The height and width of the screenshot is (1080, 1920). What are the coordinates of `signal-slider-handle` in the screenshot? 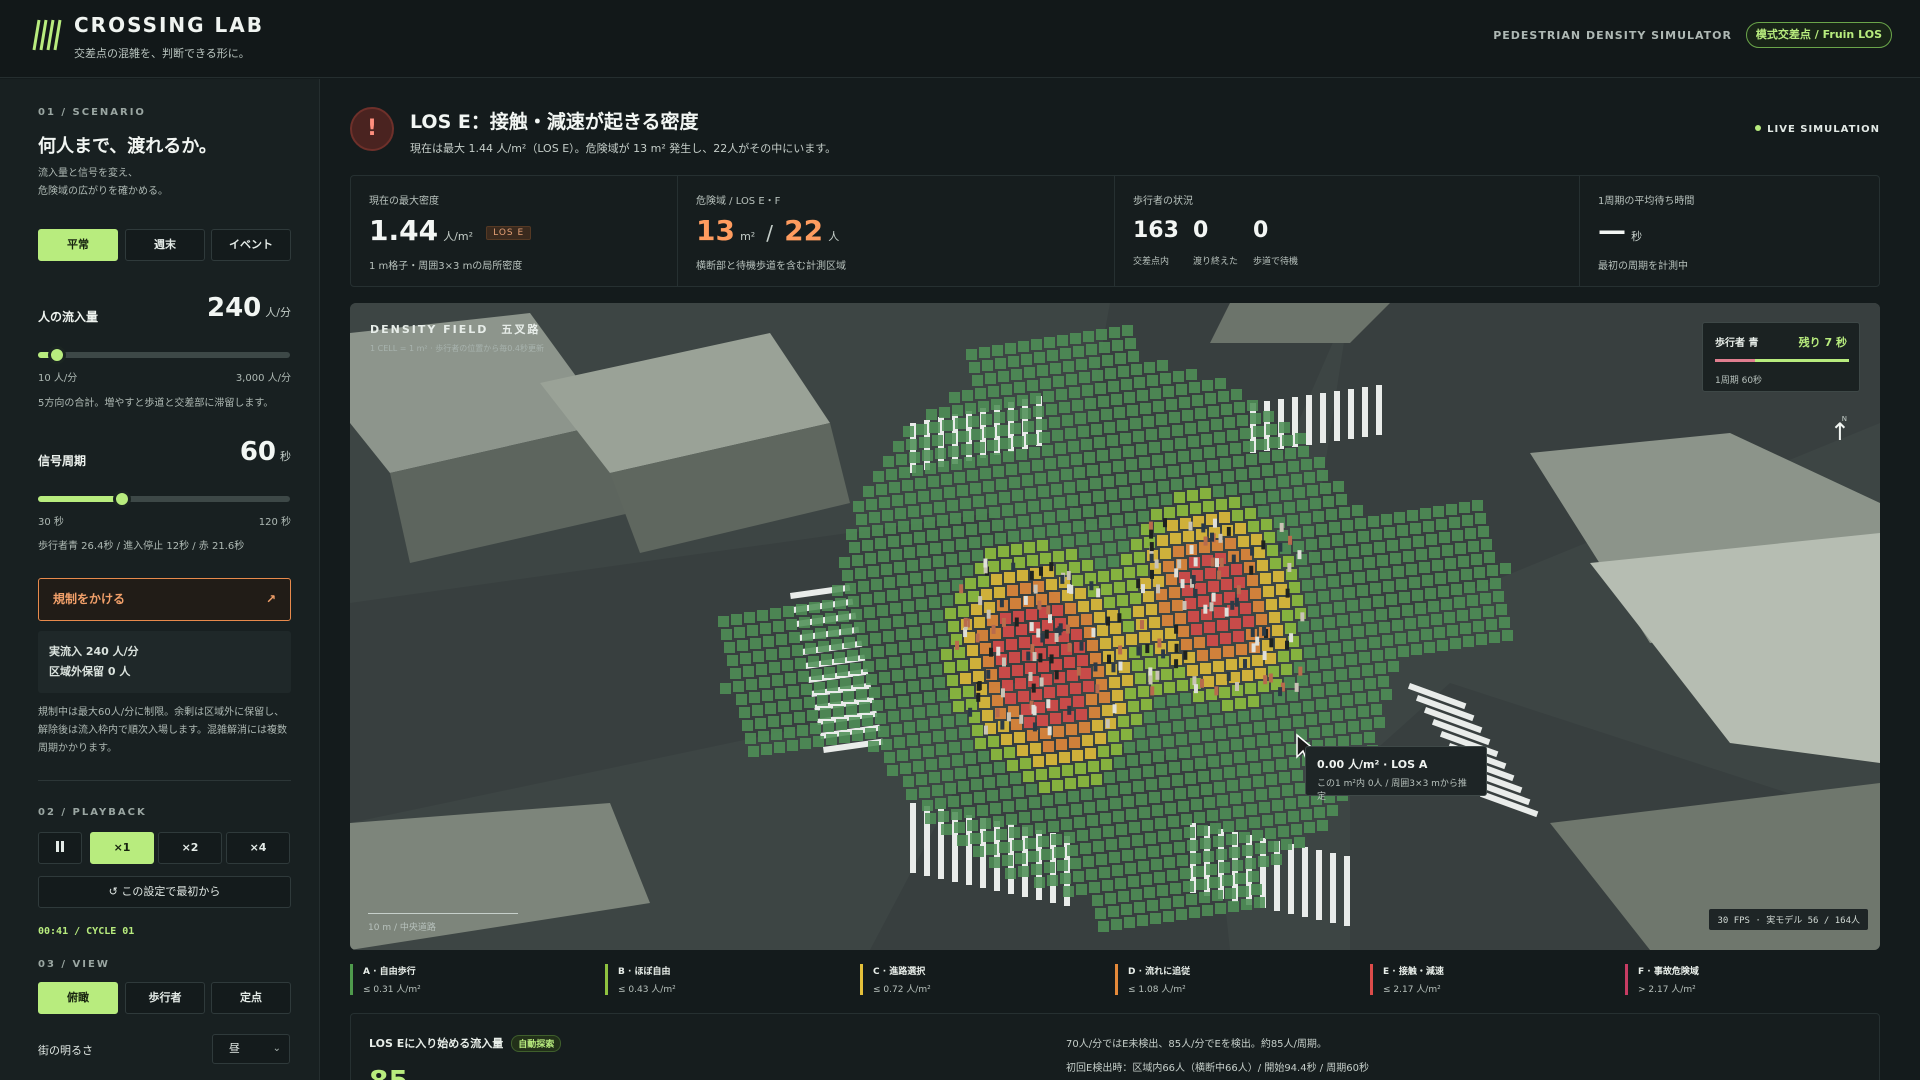 It's located at (121, 499).